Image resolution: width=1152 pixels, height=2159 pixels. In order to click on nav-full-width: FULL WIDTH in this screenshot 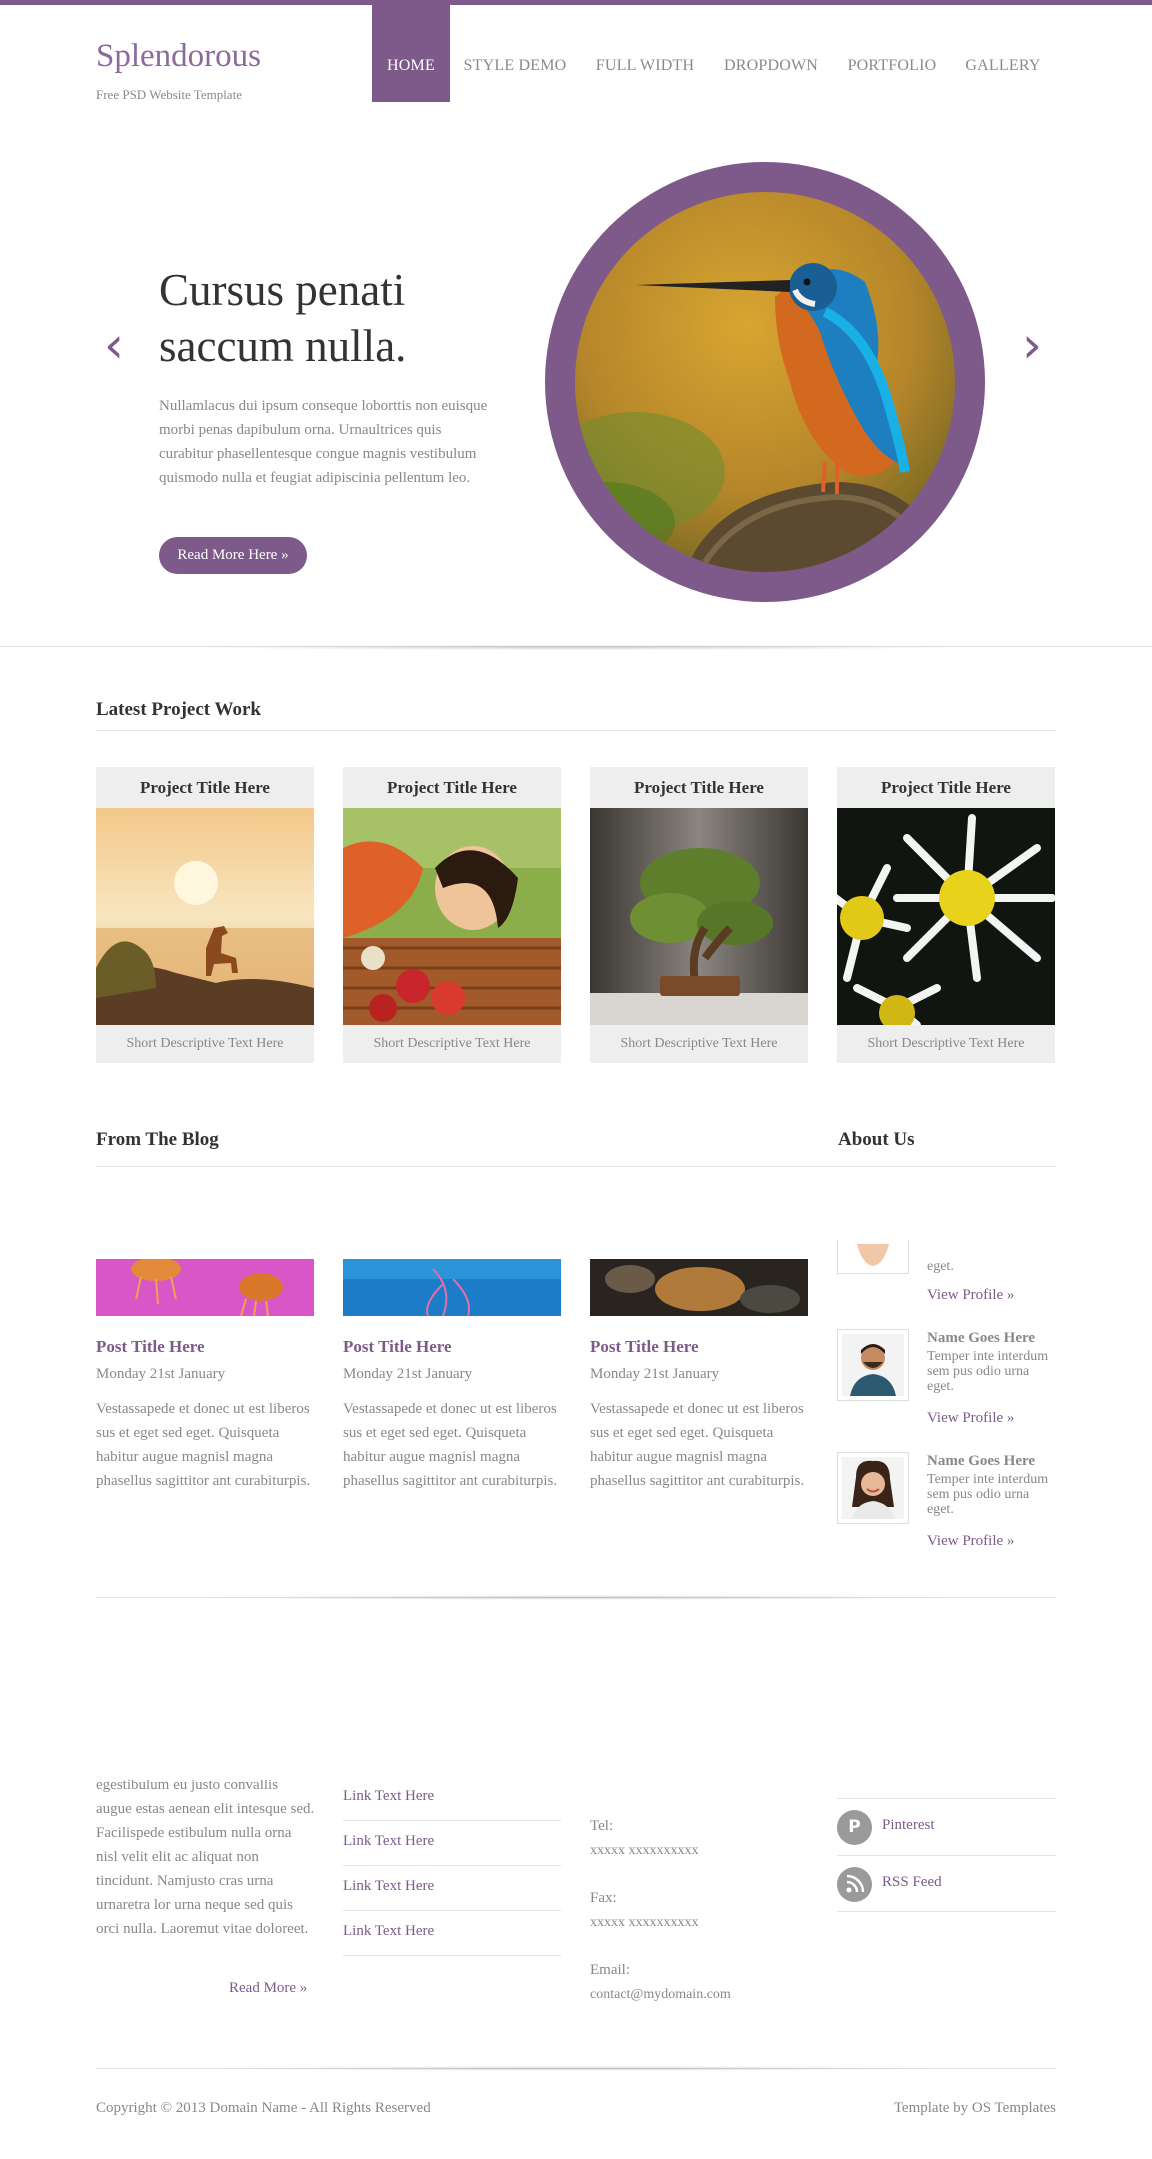, I will do `click(645, 53)`.